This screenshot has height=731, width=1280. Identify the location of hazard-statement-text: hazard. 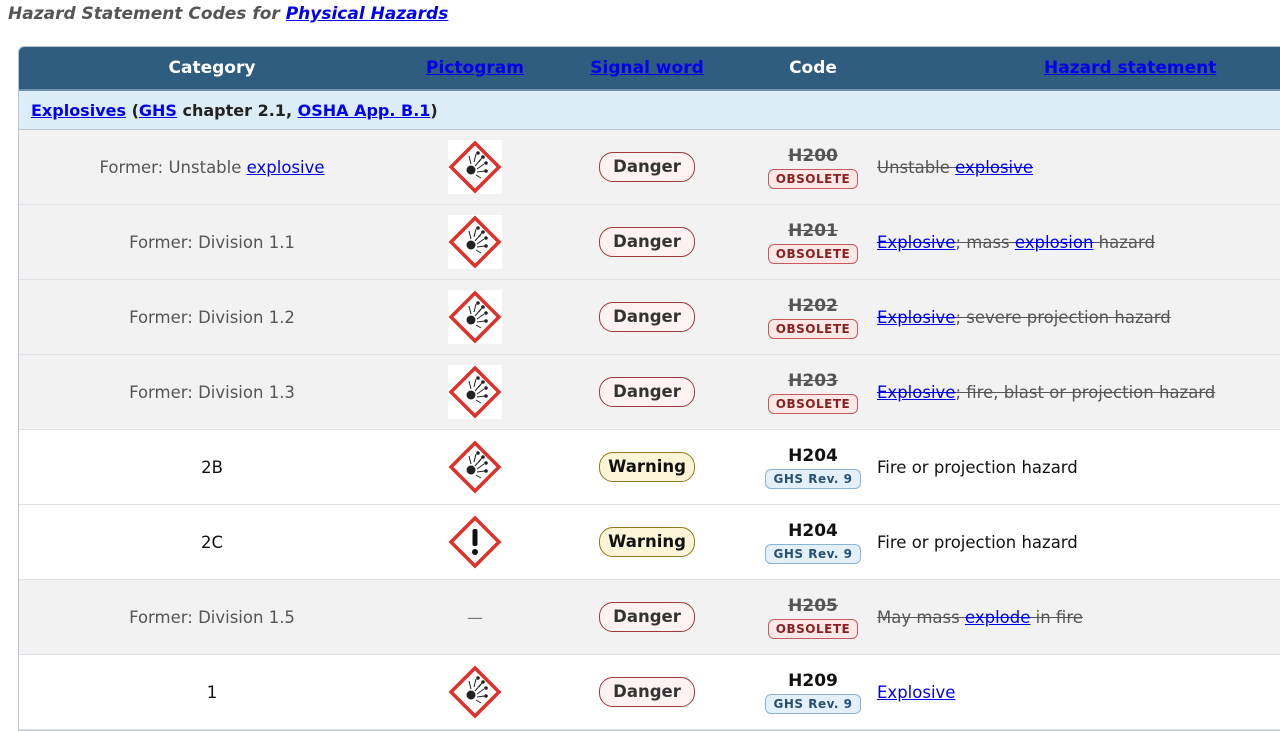
(1124, 242).